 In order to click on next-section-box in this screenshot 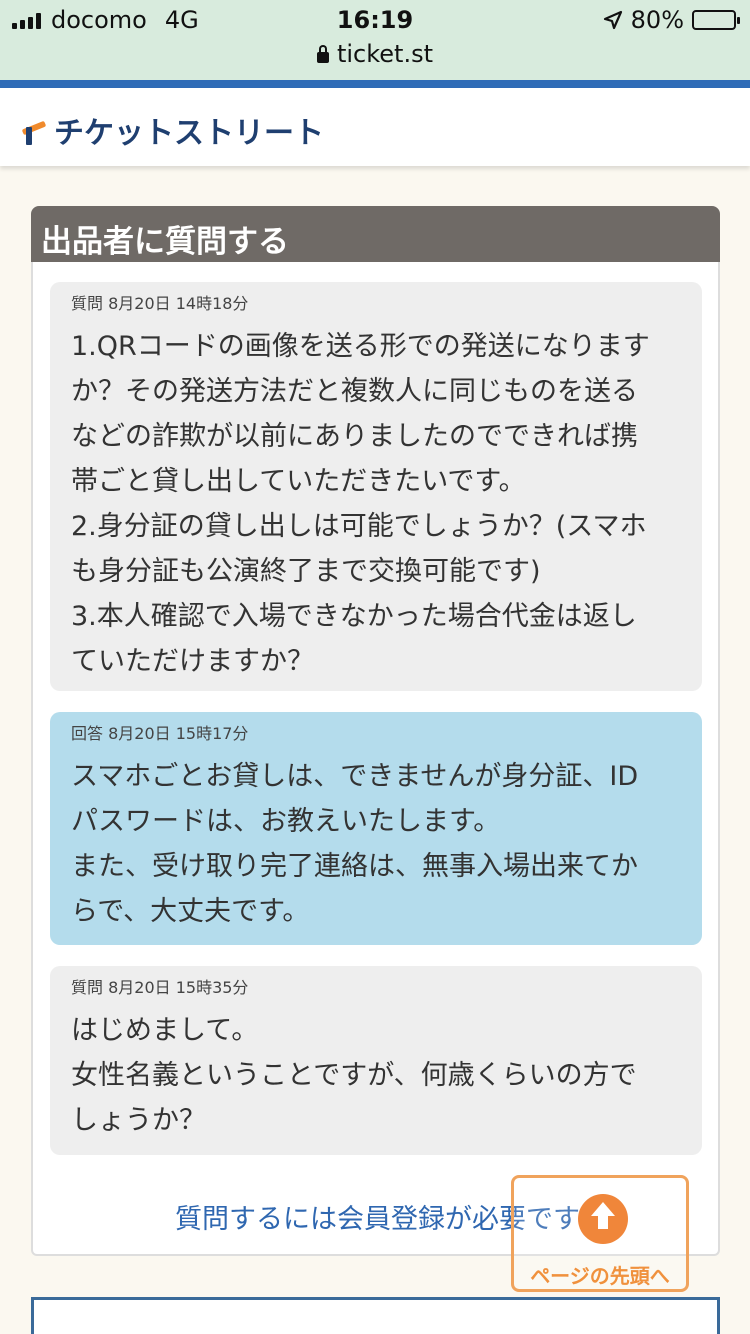, I will do `click(375, 1315)`.